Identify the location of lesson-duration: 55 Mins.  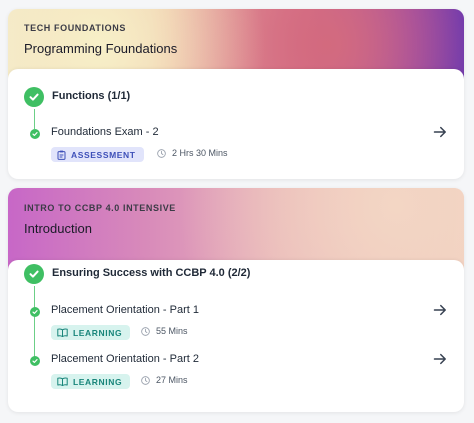
(164, 331).